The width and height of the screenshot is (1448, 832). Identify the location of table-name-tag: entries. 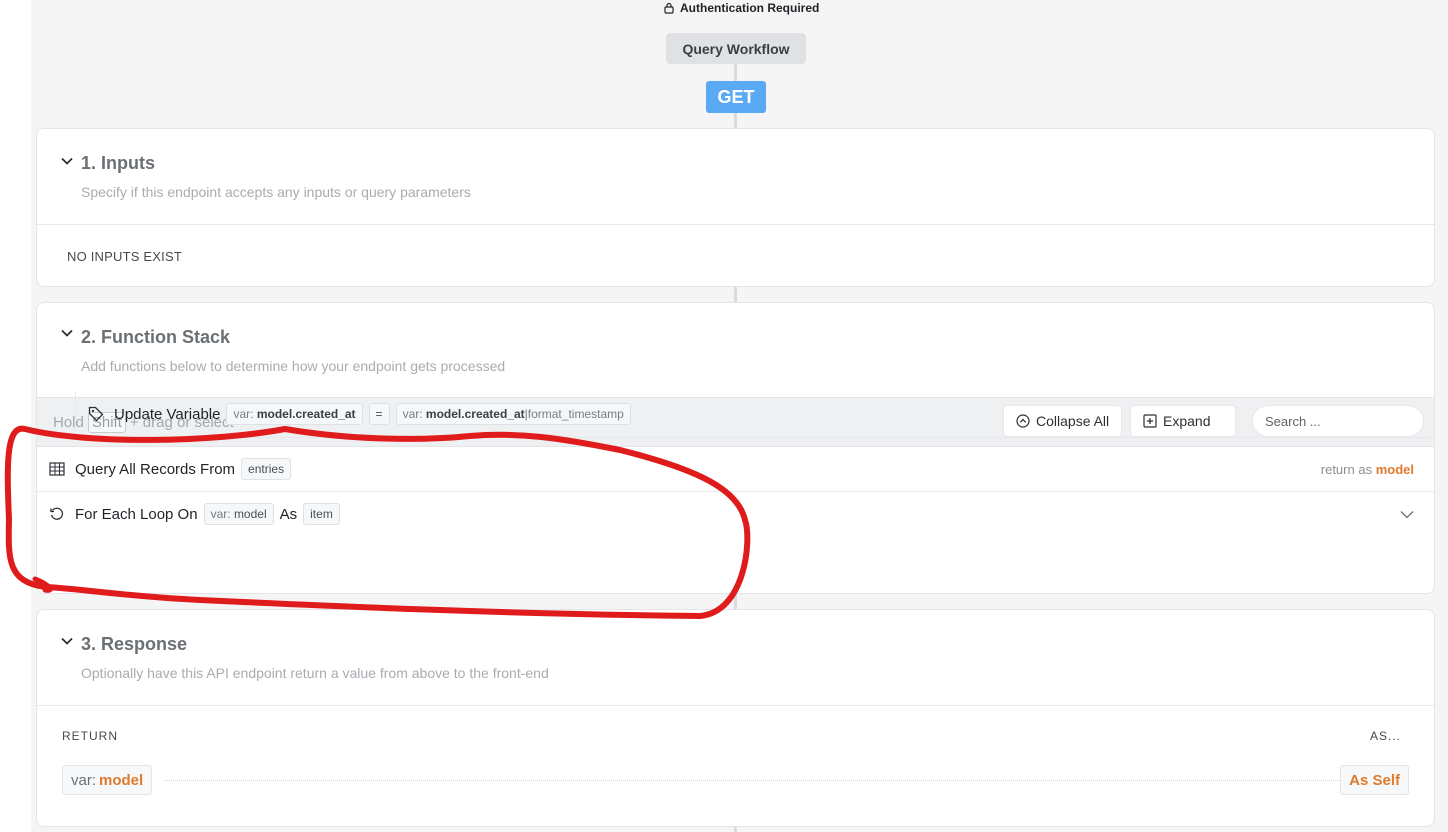
(266, 469).